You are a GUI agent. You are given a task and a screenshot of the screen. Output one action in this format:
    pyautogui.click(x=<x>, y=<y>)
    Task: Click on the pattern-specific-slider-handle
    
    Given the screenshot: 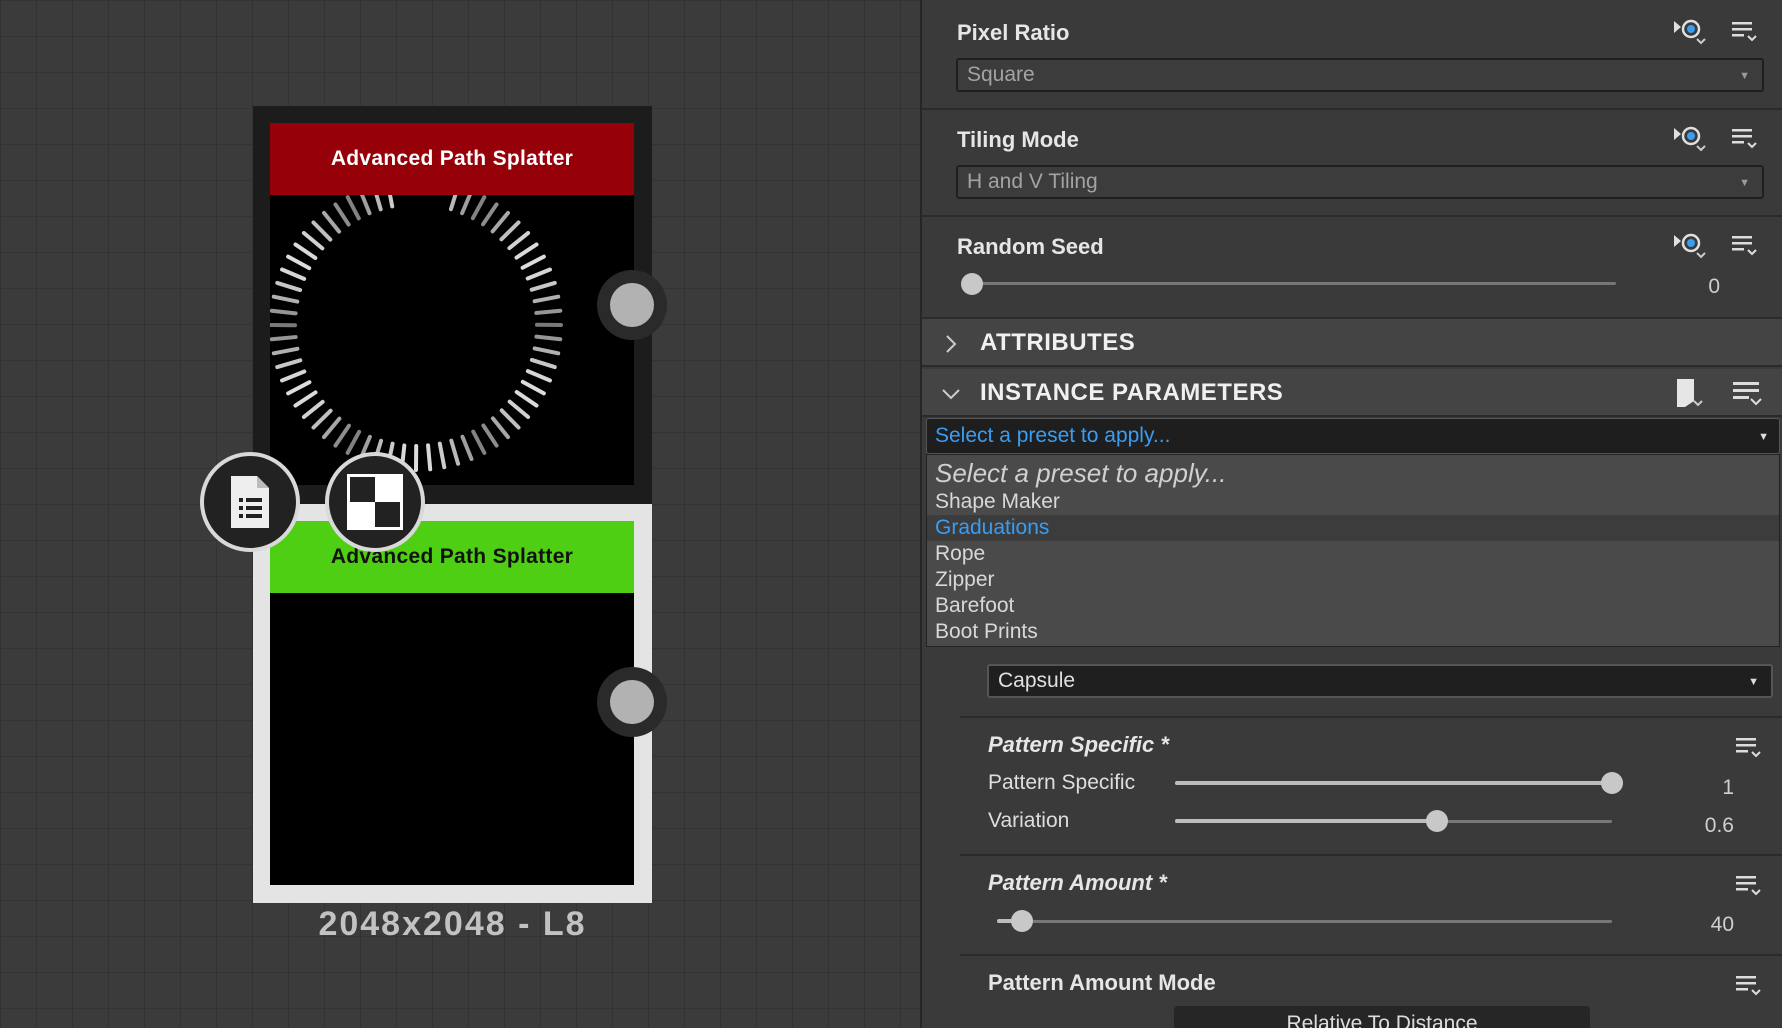 What is the action you would take?
    pyautogui.click(x=1612, y=783)
    